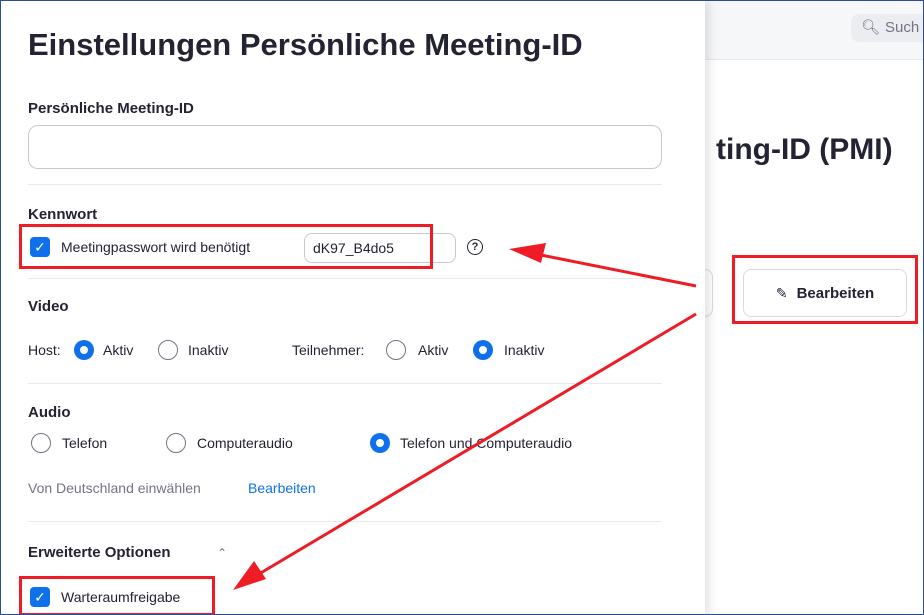  What do you see at coordinates (44, 350) in the screenshot?
I see `host-label: Host:` at bounding box center [44, 350].